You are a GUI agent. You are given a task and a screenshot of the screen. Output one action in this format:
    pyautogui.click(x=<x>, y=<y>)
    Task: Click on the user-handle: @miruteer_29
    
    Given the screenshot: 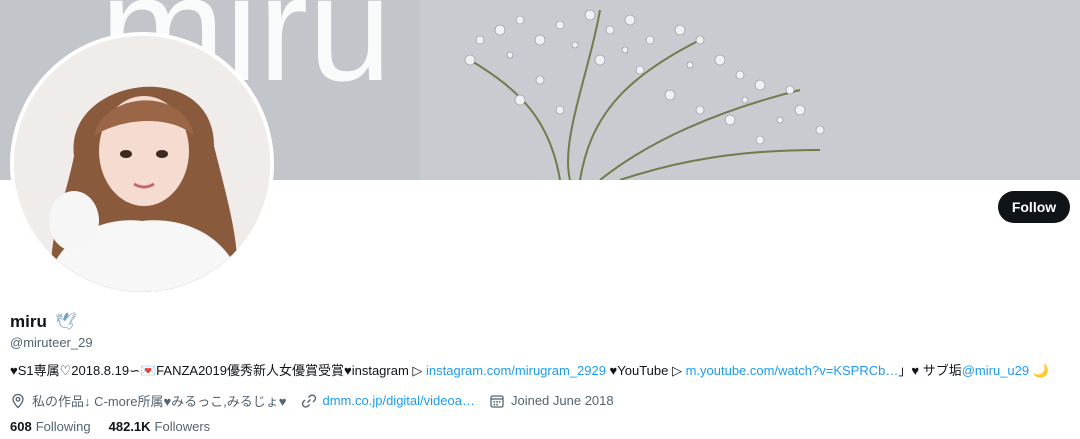 What is the action you would take?
    pyautogui.click(x=51, y=342)
    